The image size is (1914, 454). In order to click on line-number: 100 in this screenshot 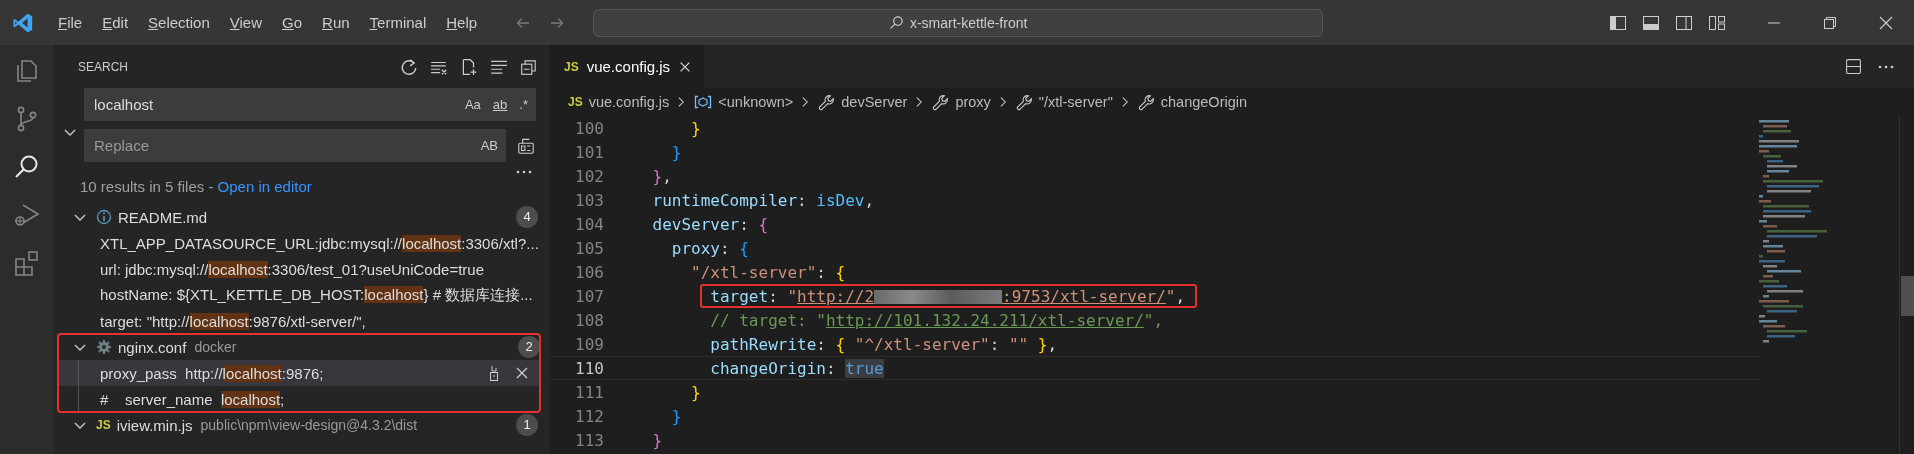, I will do `click(589, 128)`.